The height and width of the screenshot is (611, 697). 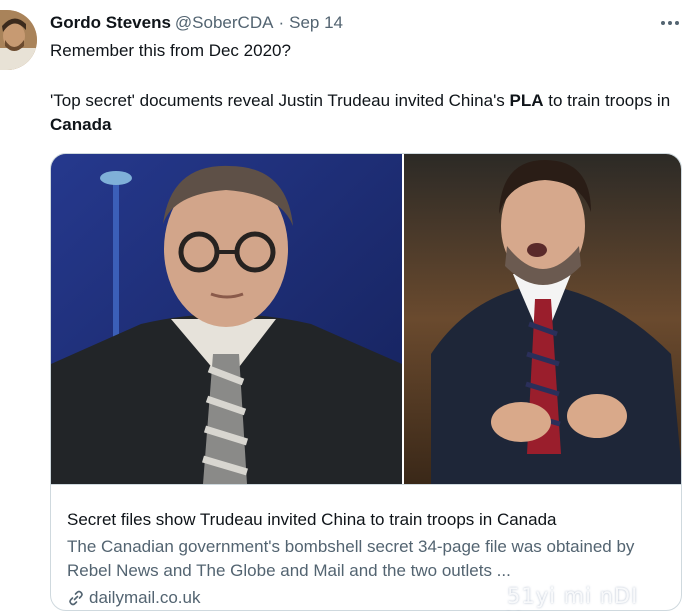 I want to click on author-name: Gordo Stevens, so click(x=110, y=23).